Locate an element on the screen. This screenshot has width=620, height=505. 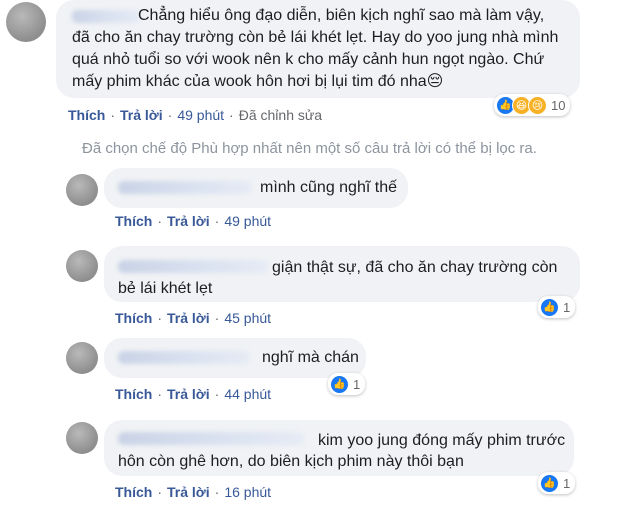
reaction-count: 10 is located at coordinates (558, 105).